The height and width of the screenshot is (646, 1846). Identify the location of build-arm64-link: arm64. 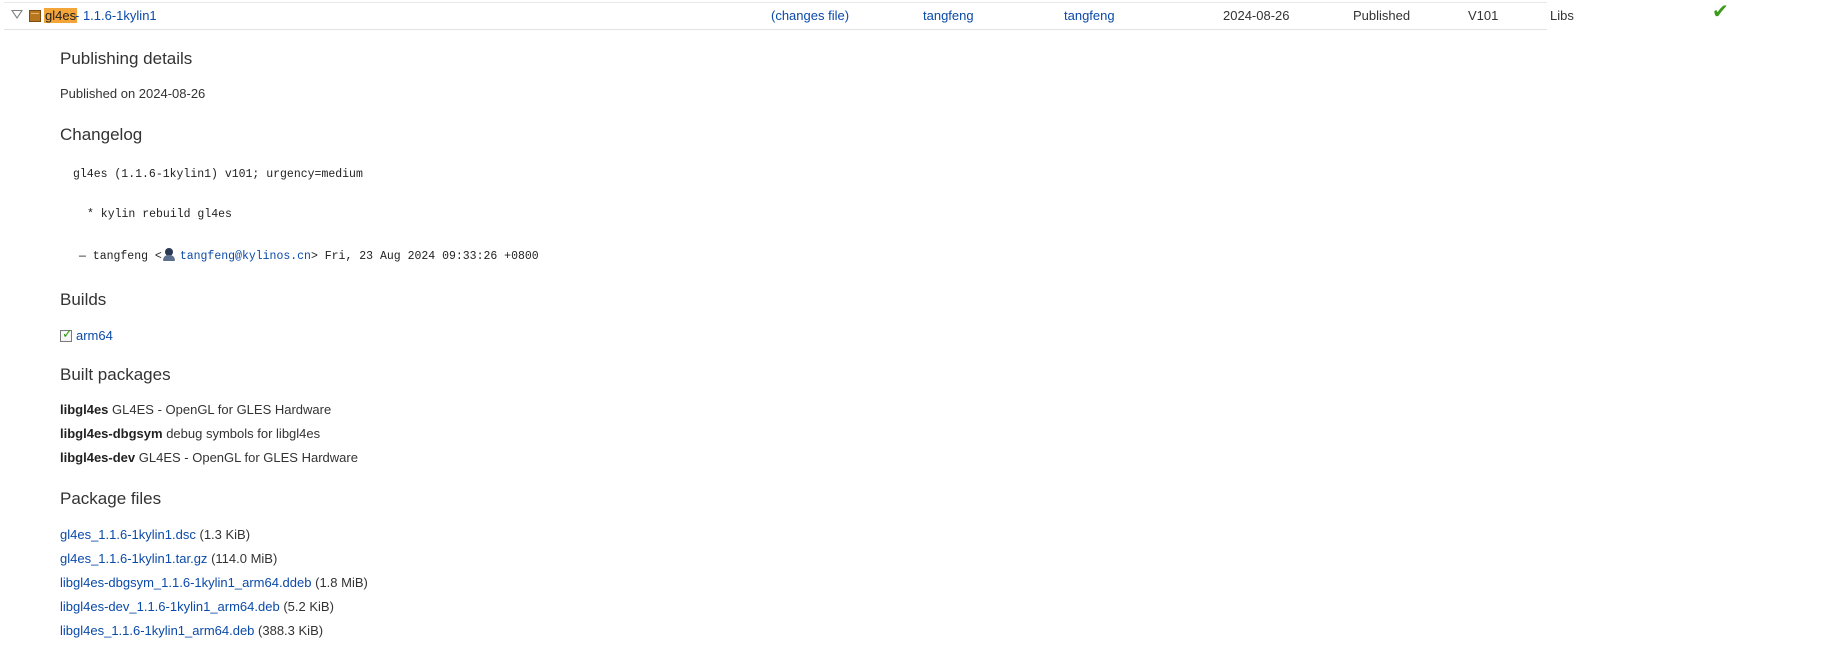
(94, 335).